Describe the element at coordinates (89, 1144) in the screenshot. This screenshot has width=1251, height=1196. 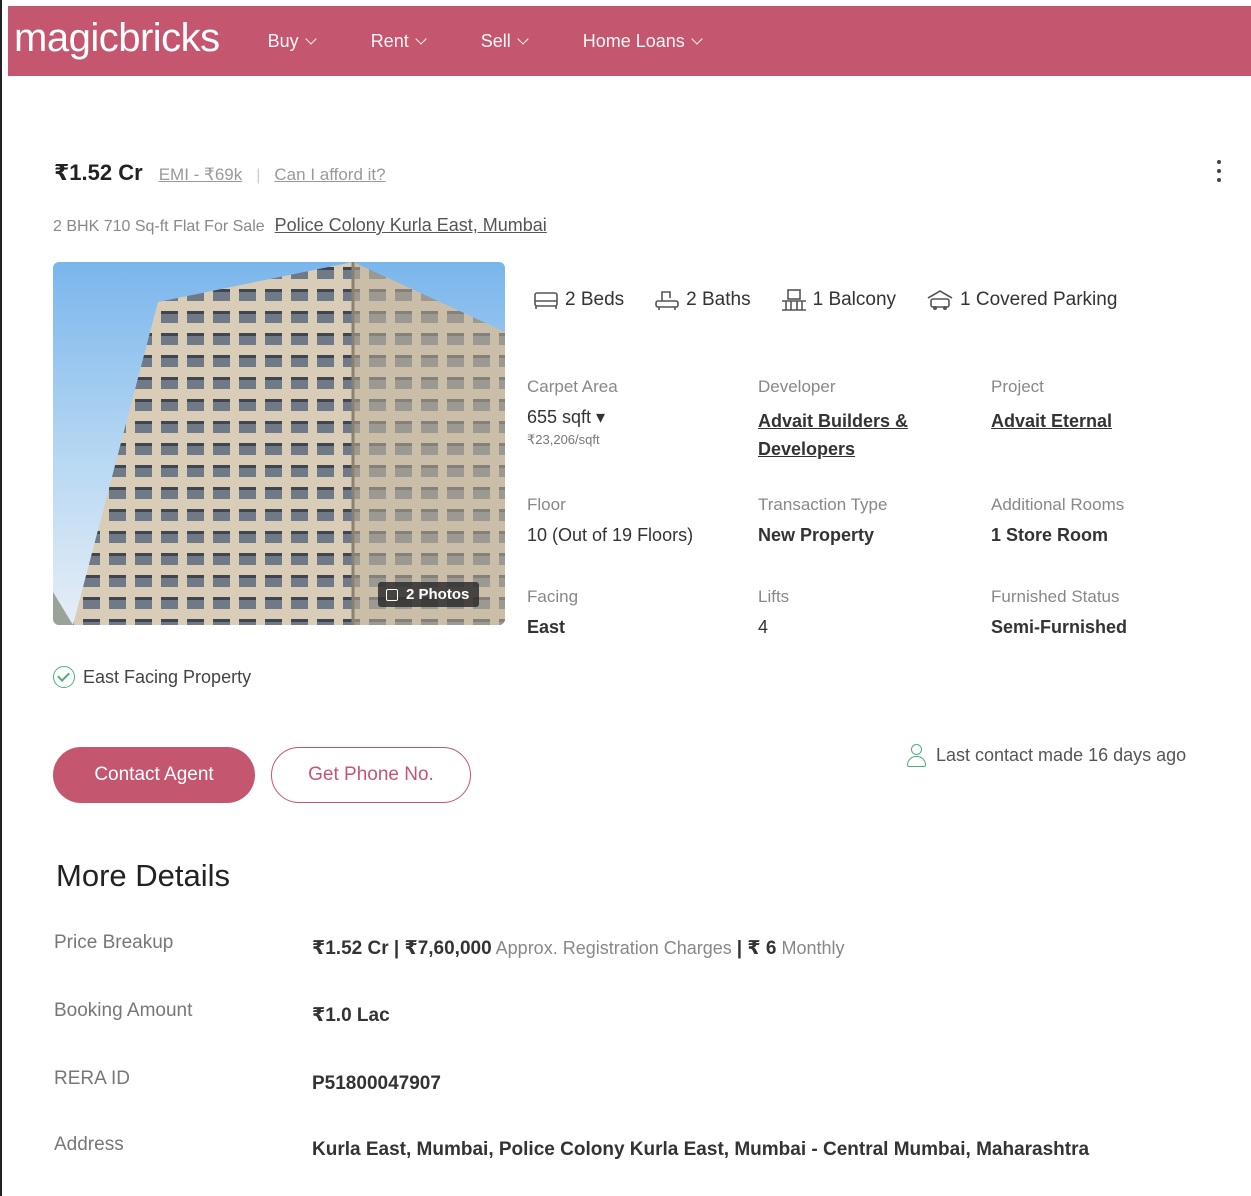
I see `detail-key: Address` at that location.